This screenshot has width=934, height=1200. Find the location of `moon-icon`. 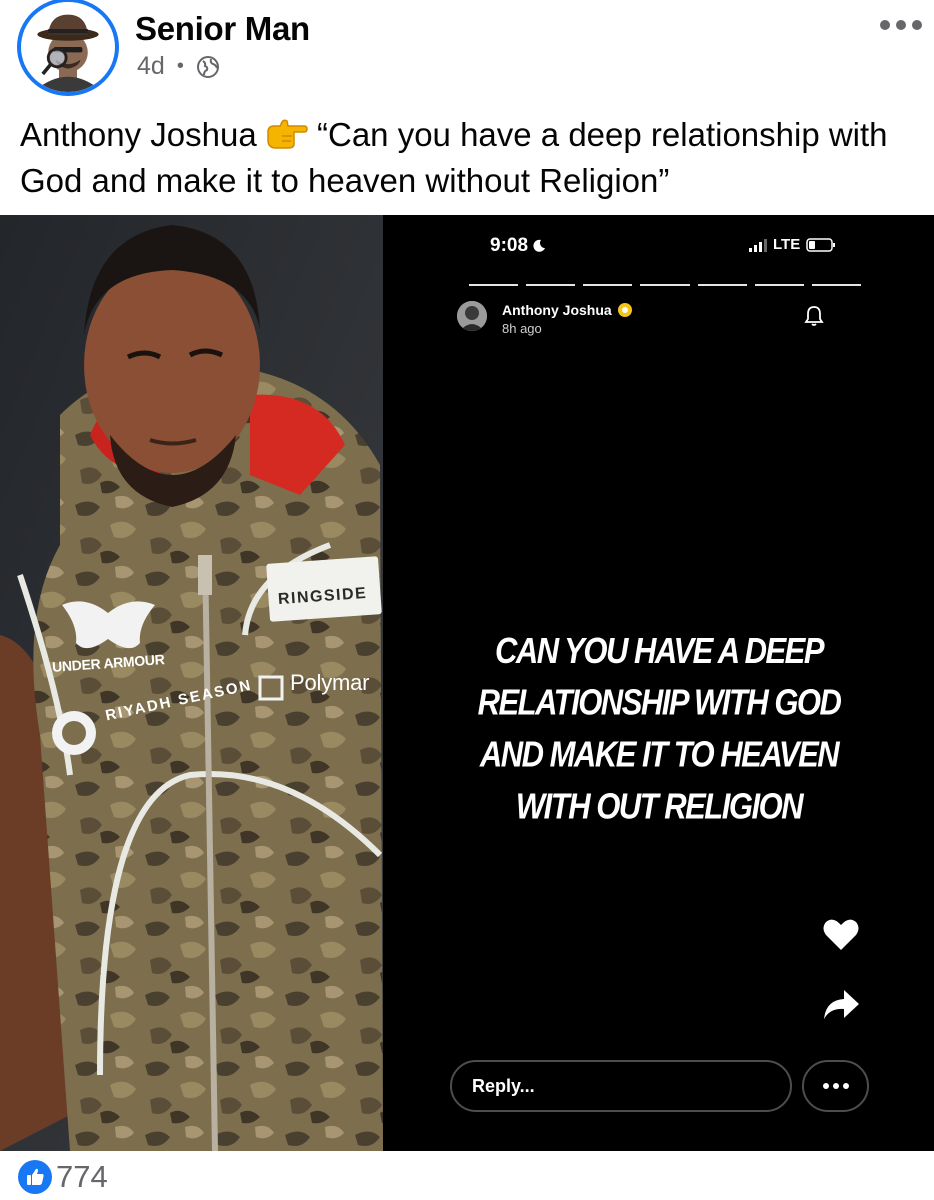

moon-icon is located at coordinates (539, 245).